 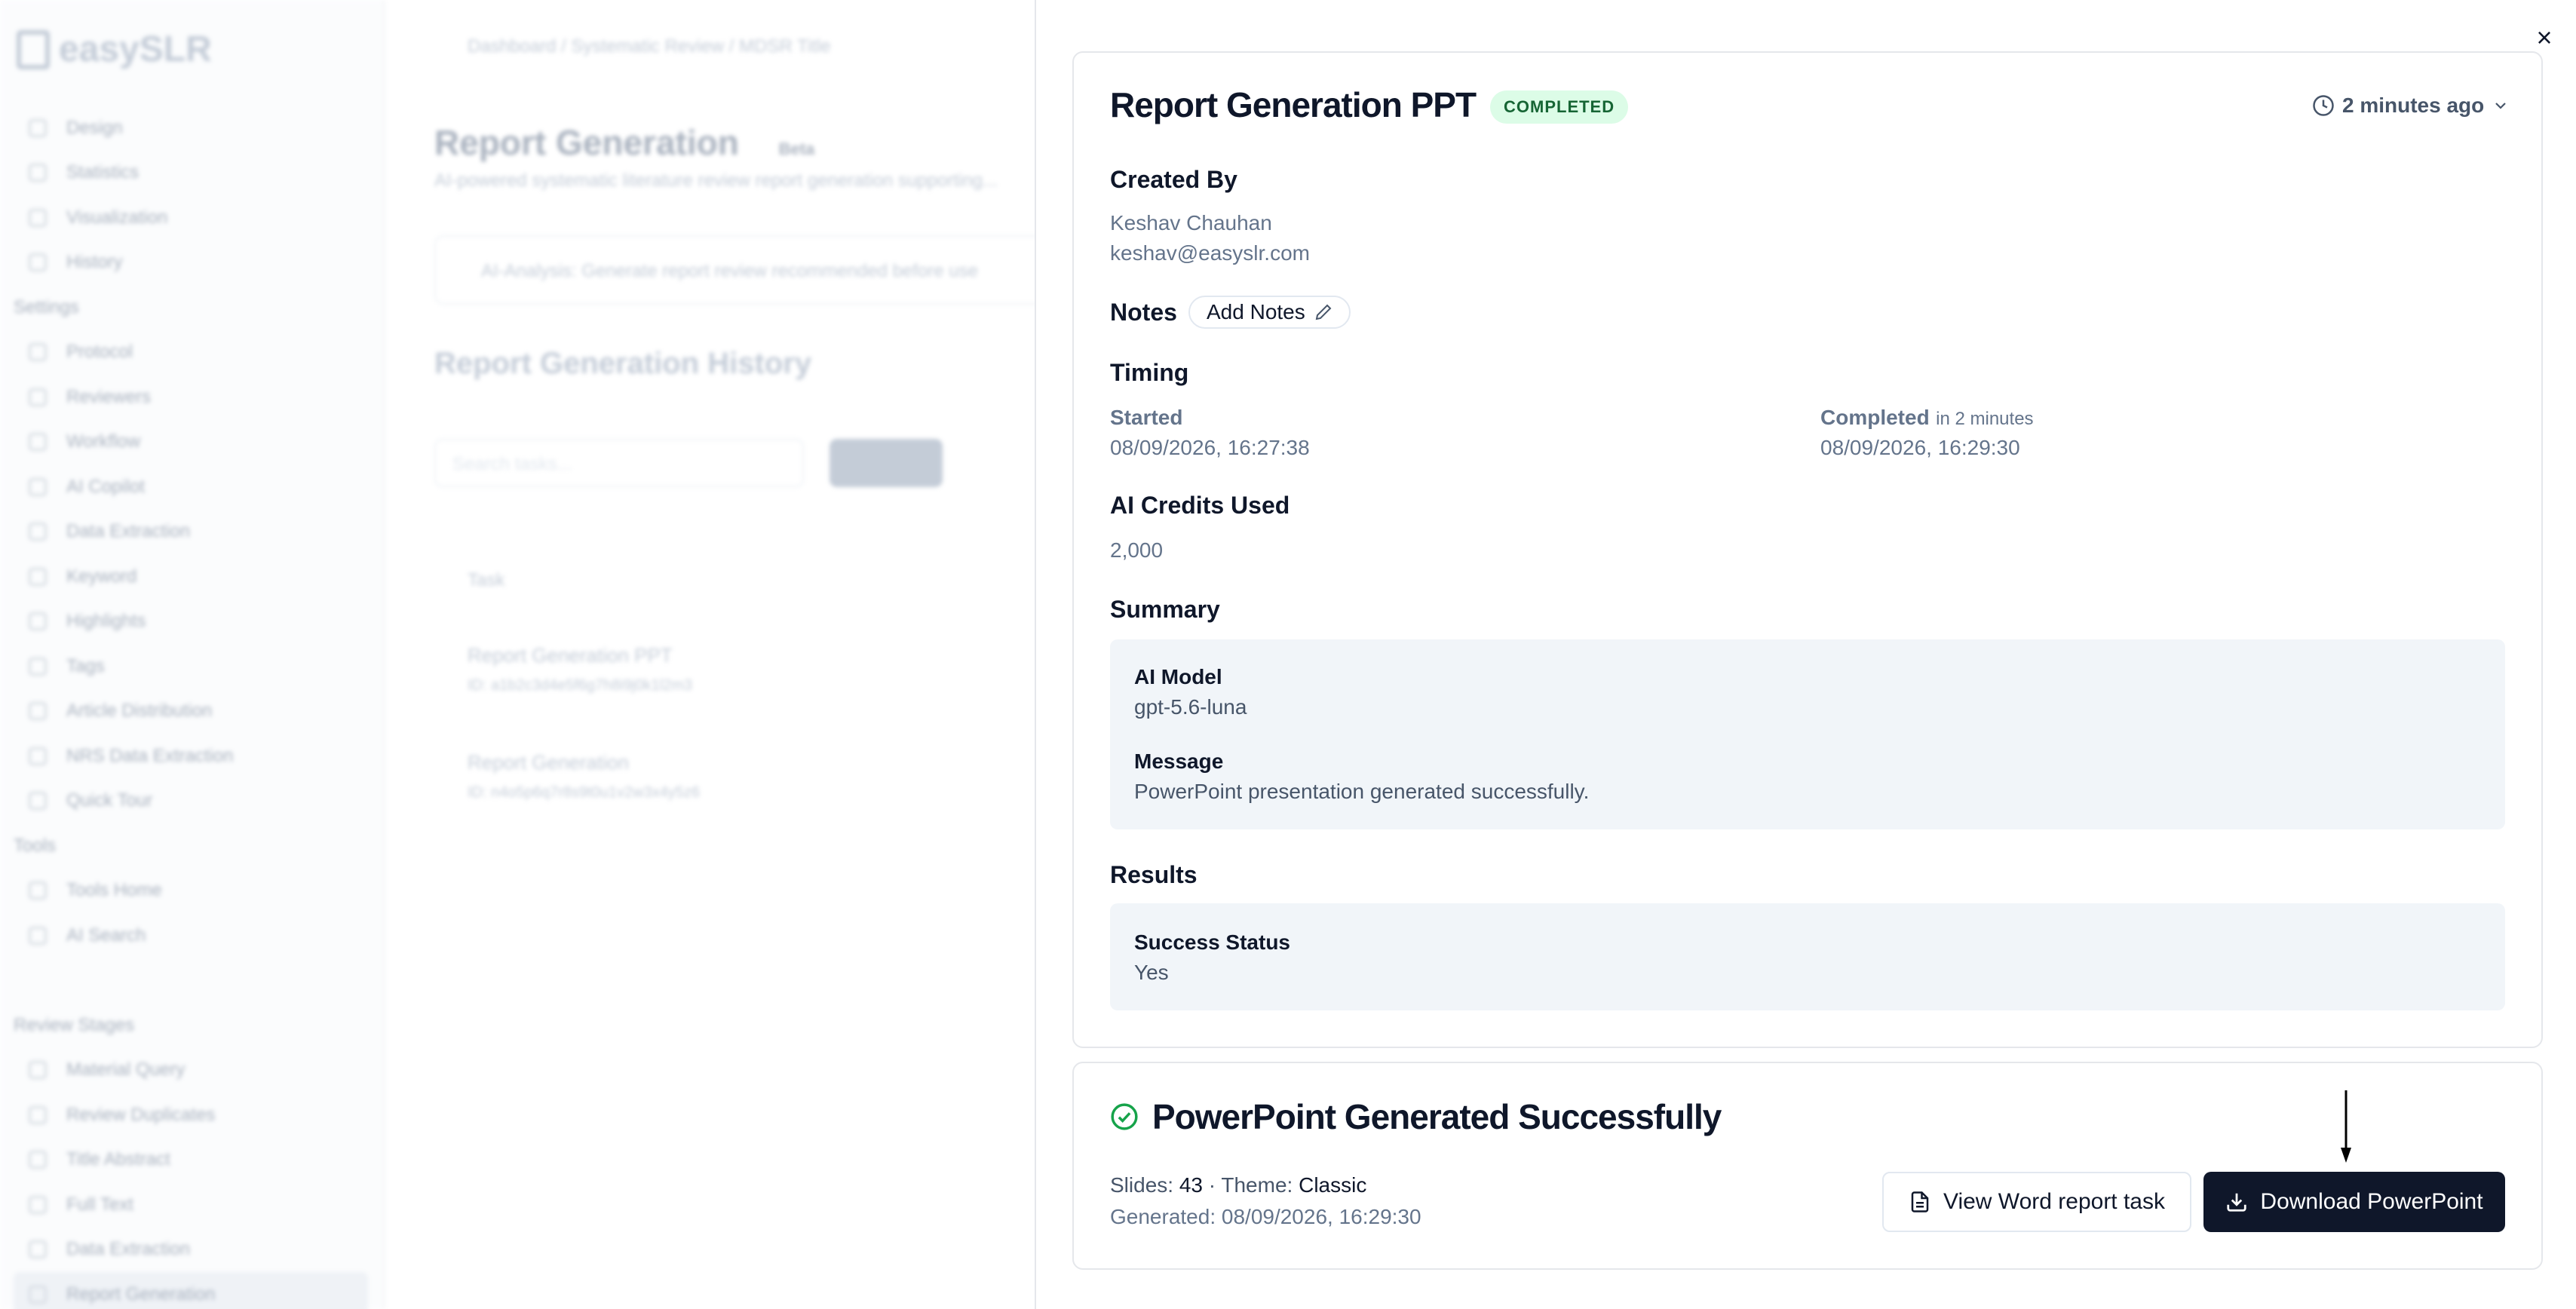 What do you see at coordinates (191, 981) in the screenshot?
I see `sidebar-section-header` at bounding box center [191, 981].